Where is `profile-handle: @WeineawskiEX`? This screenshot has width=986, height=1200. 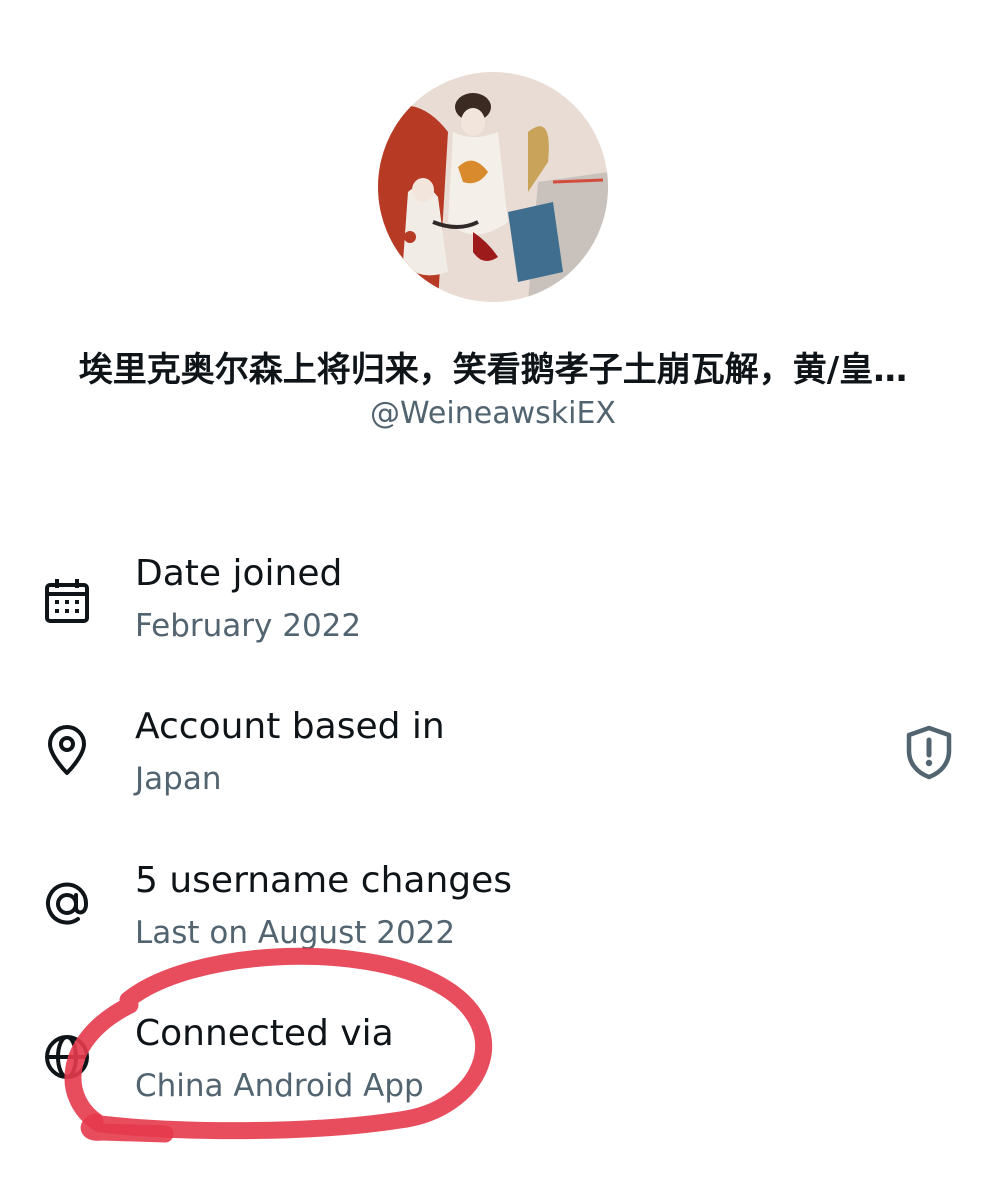 profile-handle: @WeineawskiEX is located at coordinates (493, 413).